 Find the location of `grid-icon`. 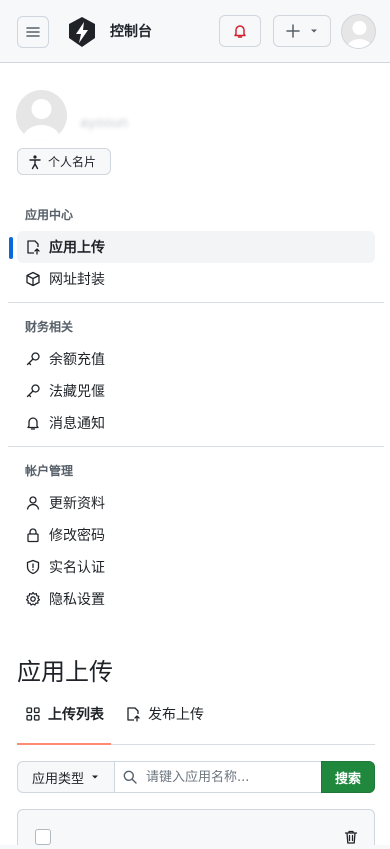

grid-icon is located at coordinates (33, 714).